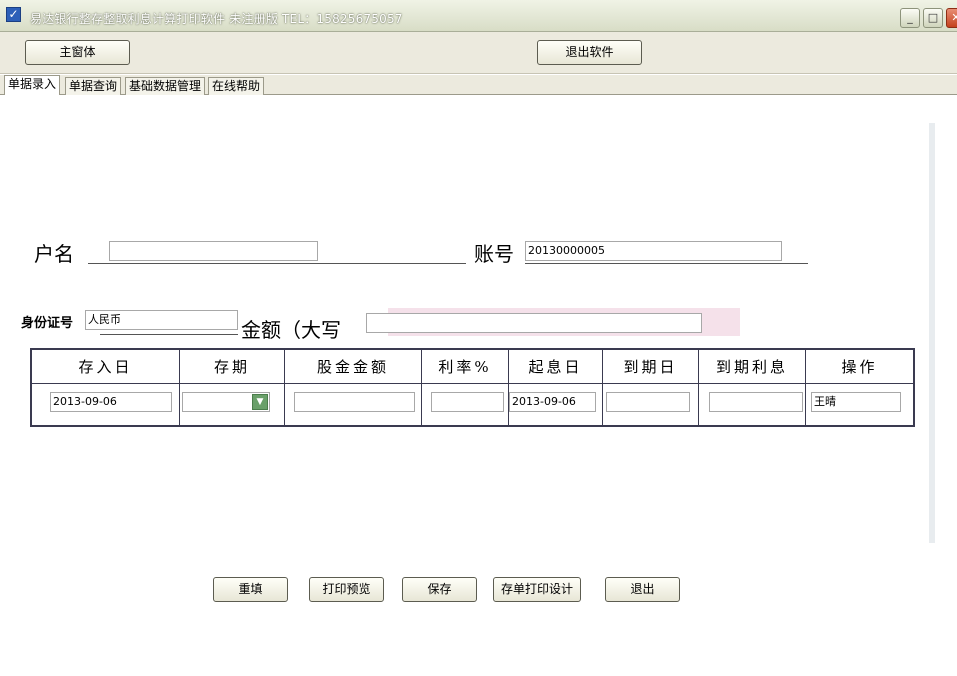 Image resolution: width=957 pixels, height=676 pixels. Describe the element at coordinates (589, 52) in the screenshot. I see `exit-software-button: 退出软件` at that location.